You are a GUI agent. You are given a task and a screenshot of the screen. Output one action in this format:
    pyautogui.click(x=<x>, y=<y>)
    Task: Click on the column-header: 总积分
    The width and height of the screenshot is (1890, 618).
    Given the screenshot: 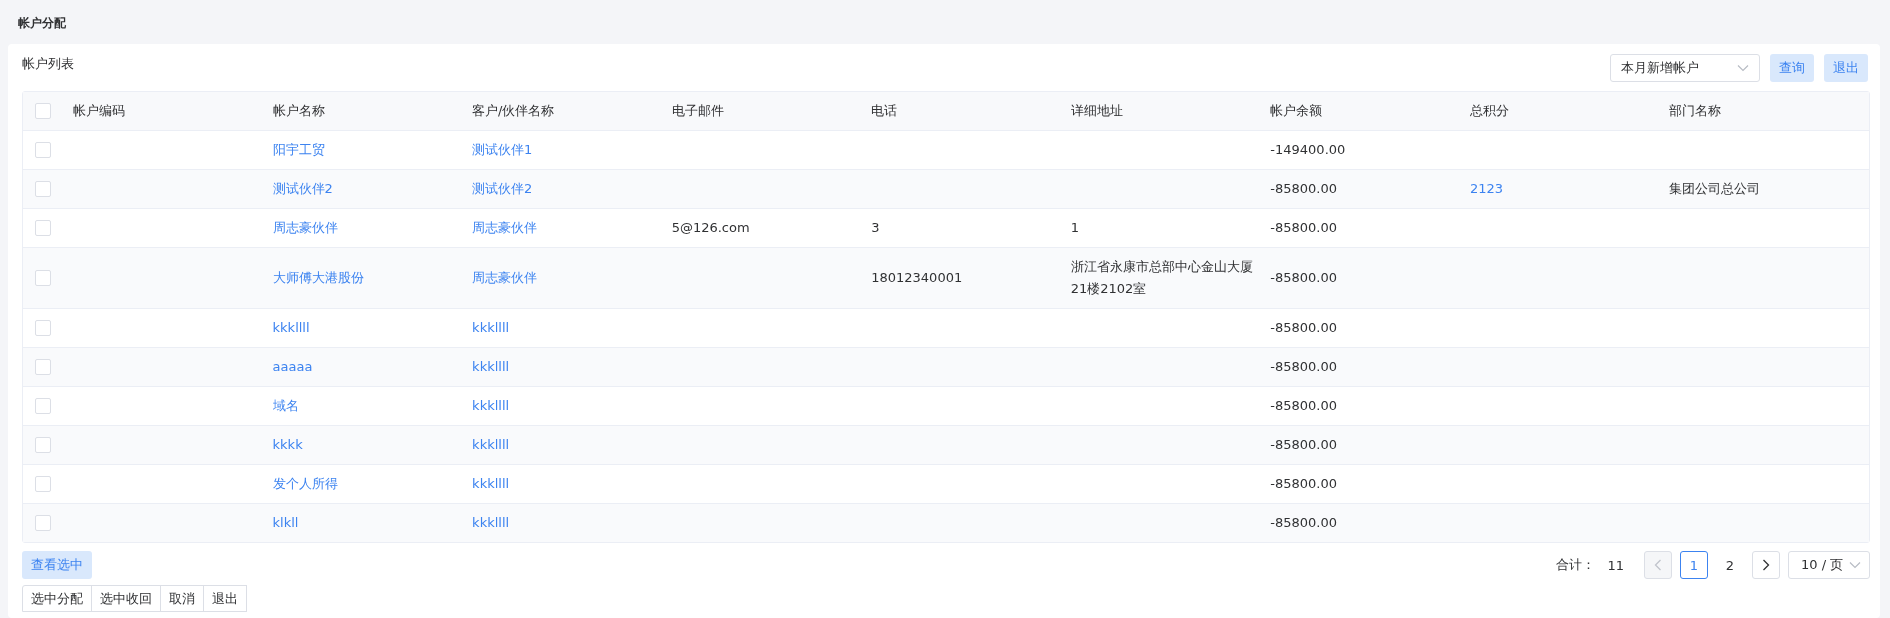 What is the action you would take?
    pyautogui.click(x=1489, y=110)
    